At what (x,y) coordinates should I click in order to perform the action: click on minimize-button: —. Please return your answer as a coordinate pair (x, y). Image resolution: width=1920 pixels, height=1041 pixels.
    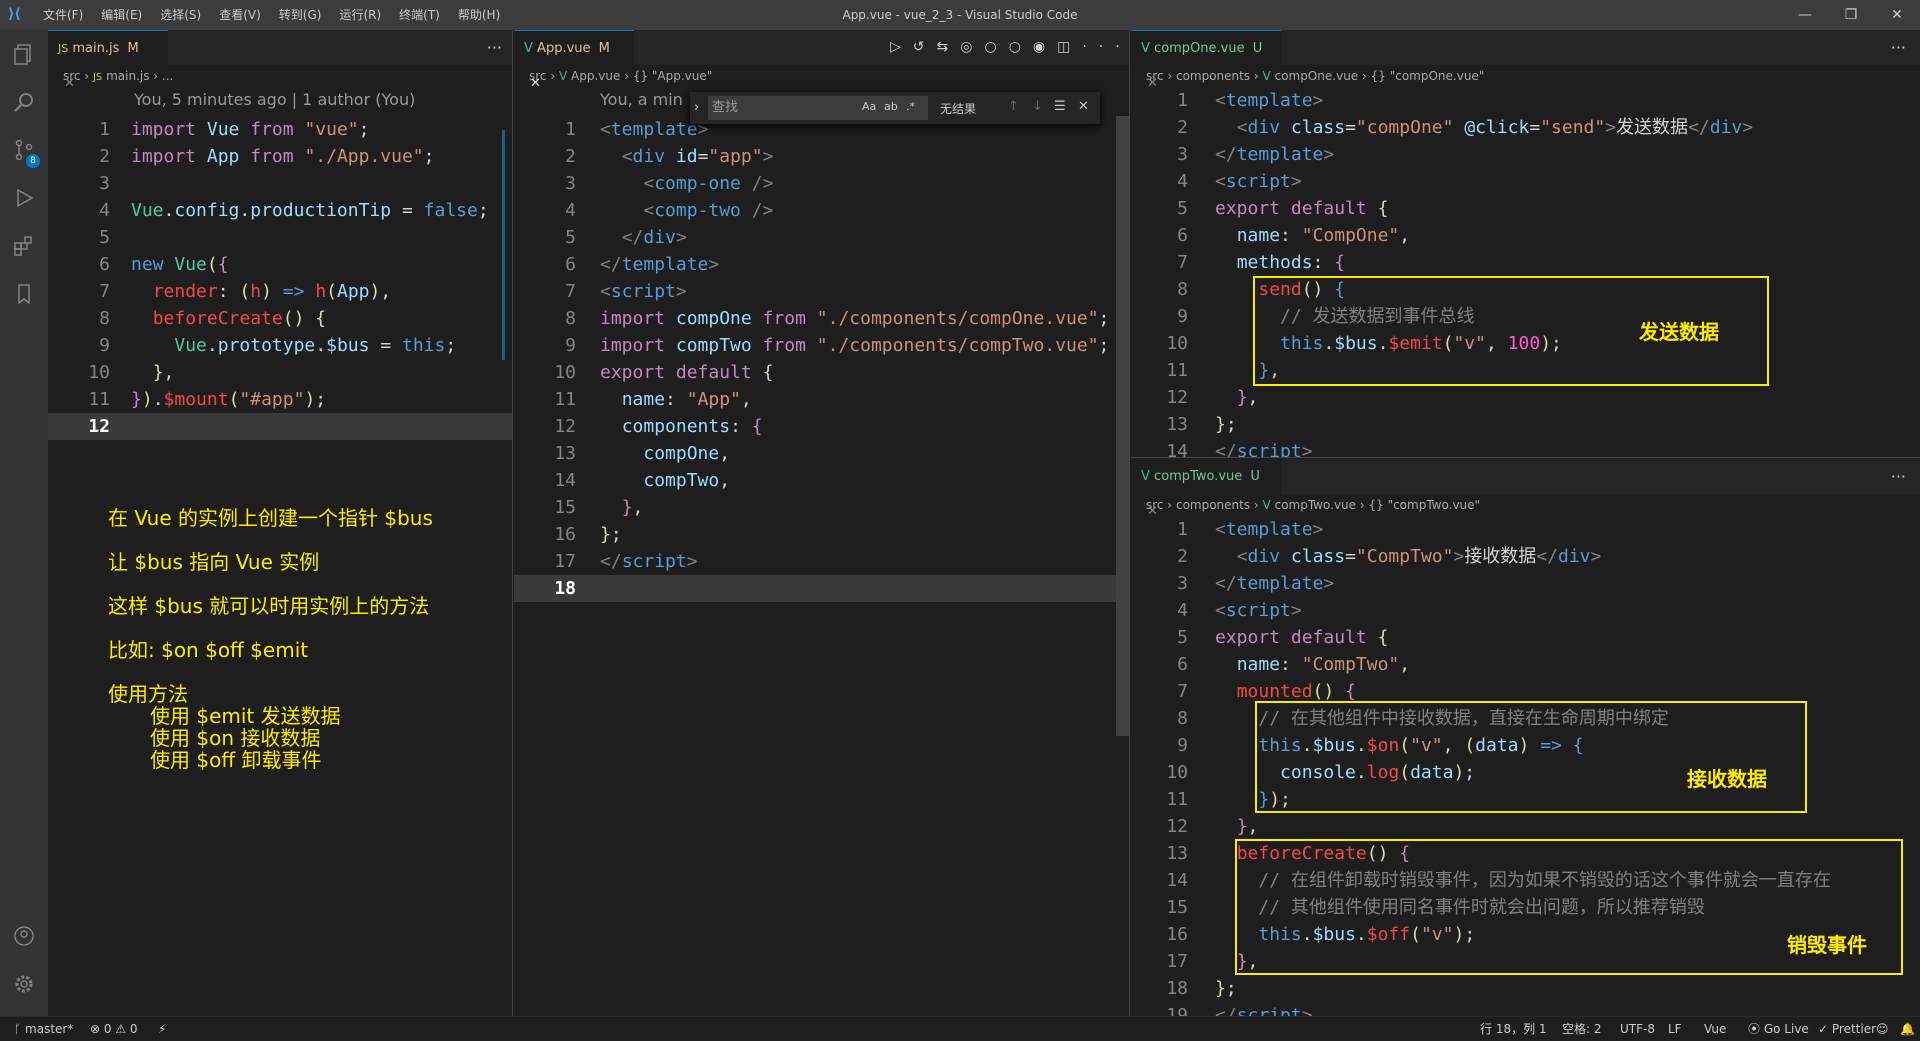
    Looking at the image, I should click on (1805, 15).